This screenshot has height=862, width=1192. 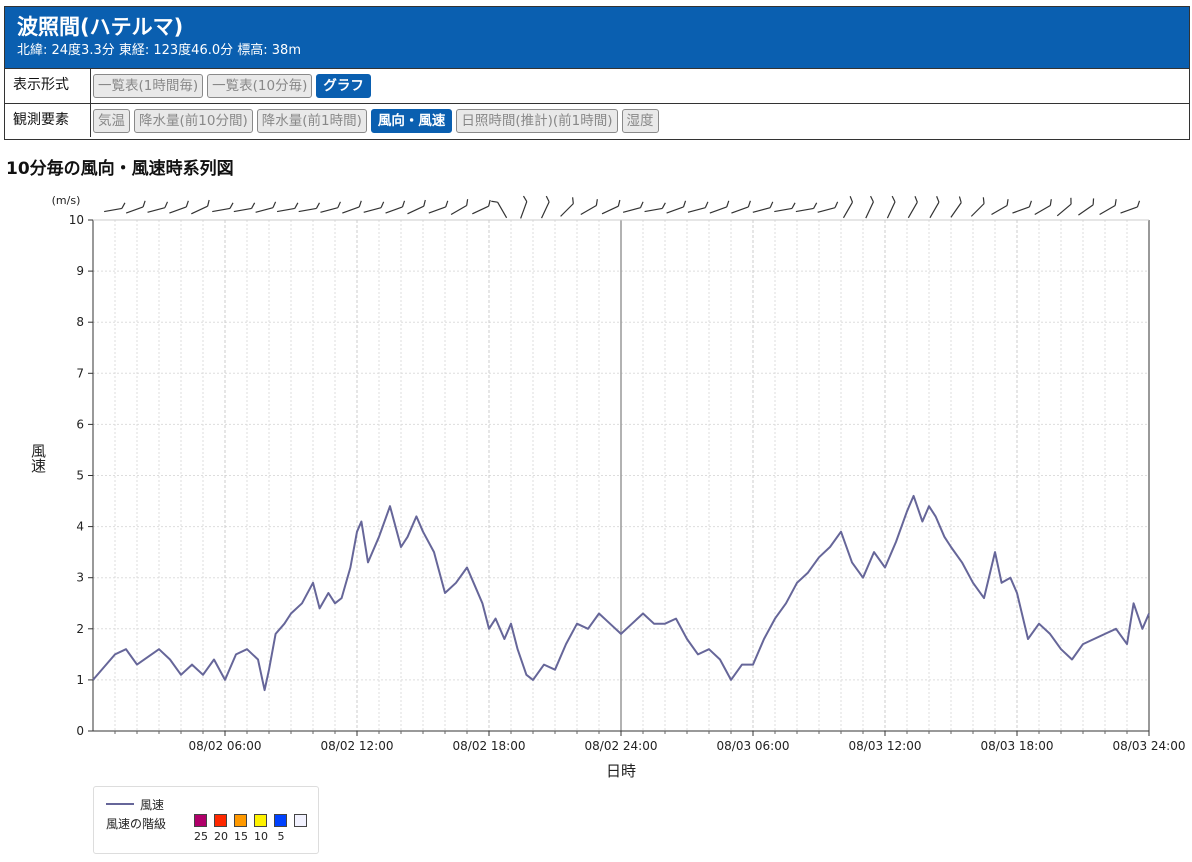 I want to click on y-unit-label: (m/s), so click(x=66, y=200).